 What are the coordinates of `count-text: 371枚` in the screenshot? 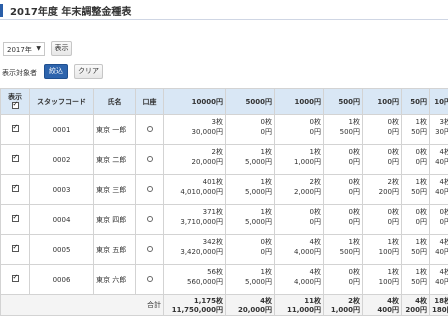 It's located at (212, 212).